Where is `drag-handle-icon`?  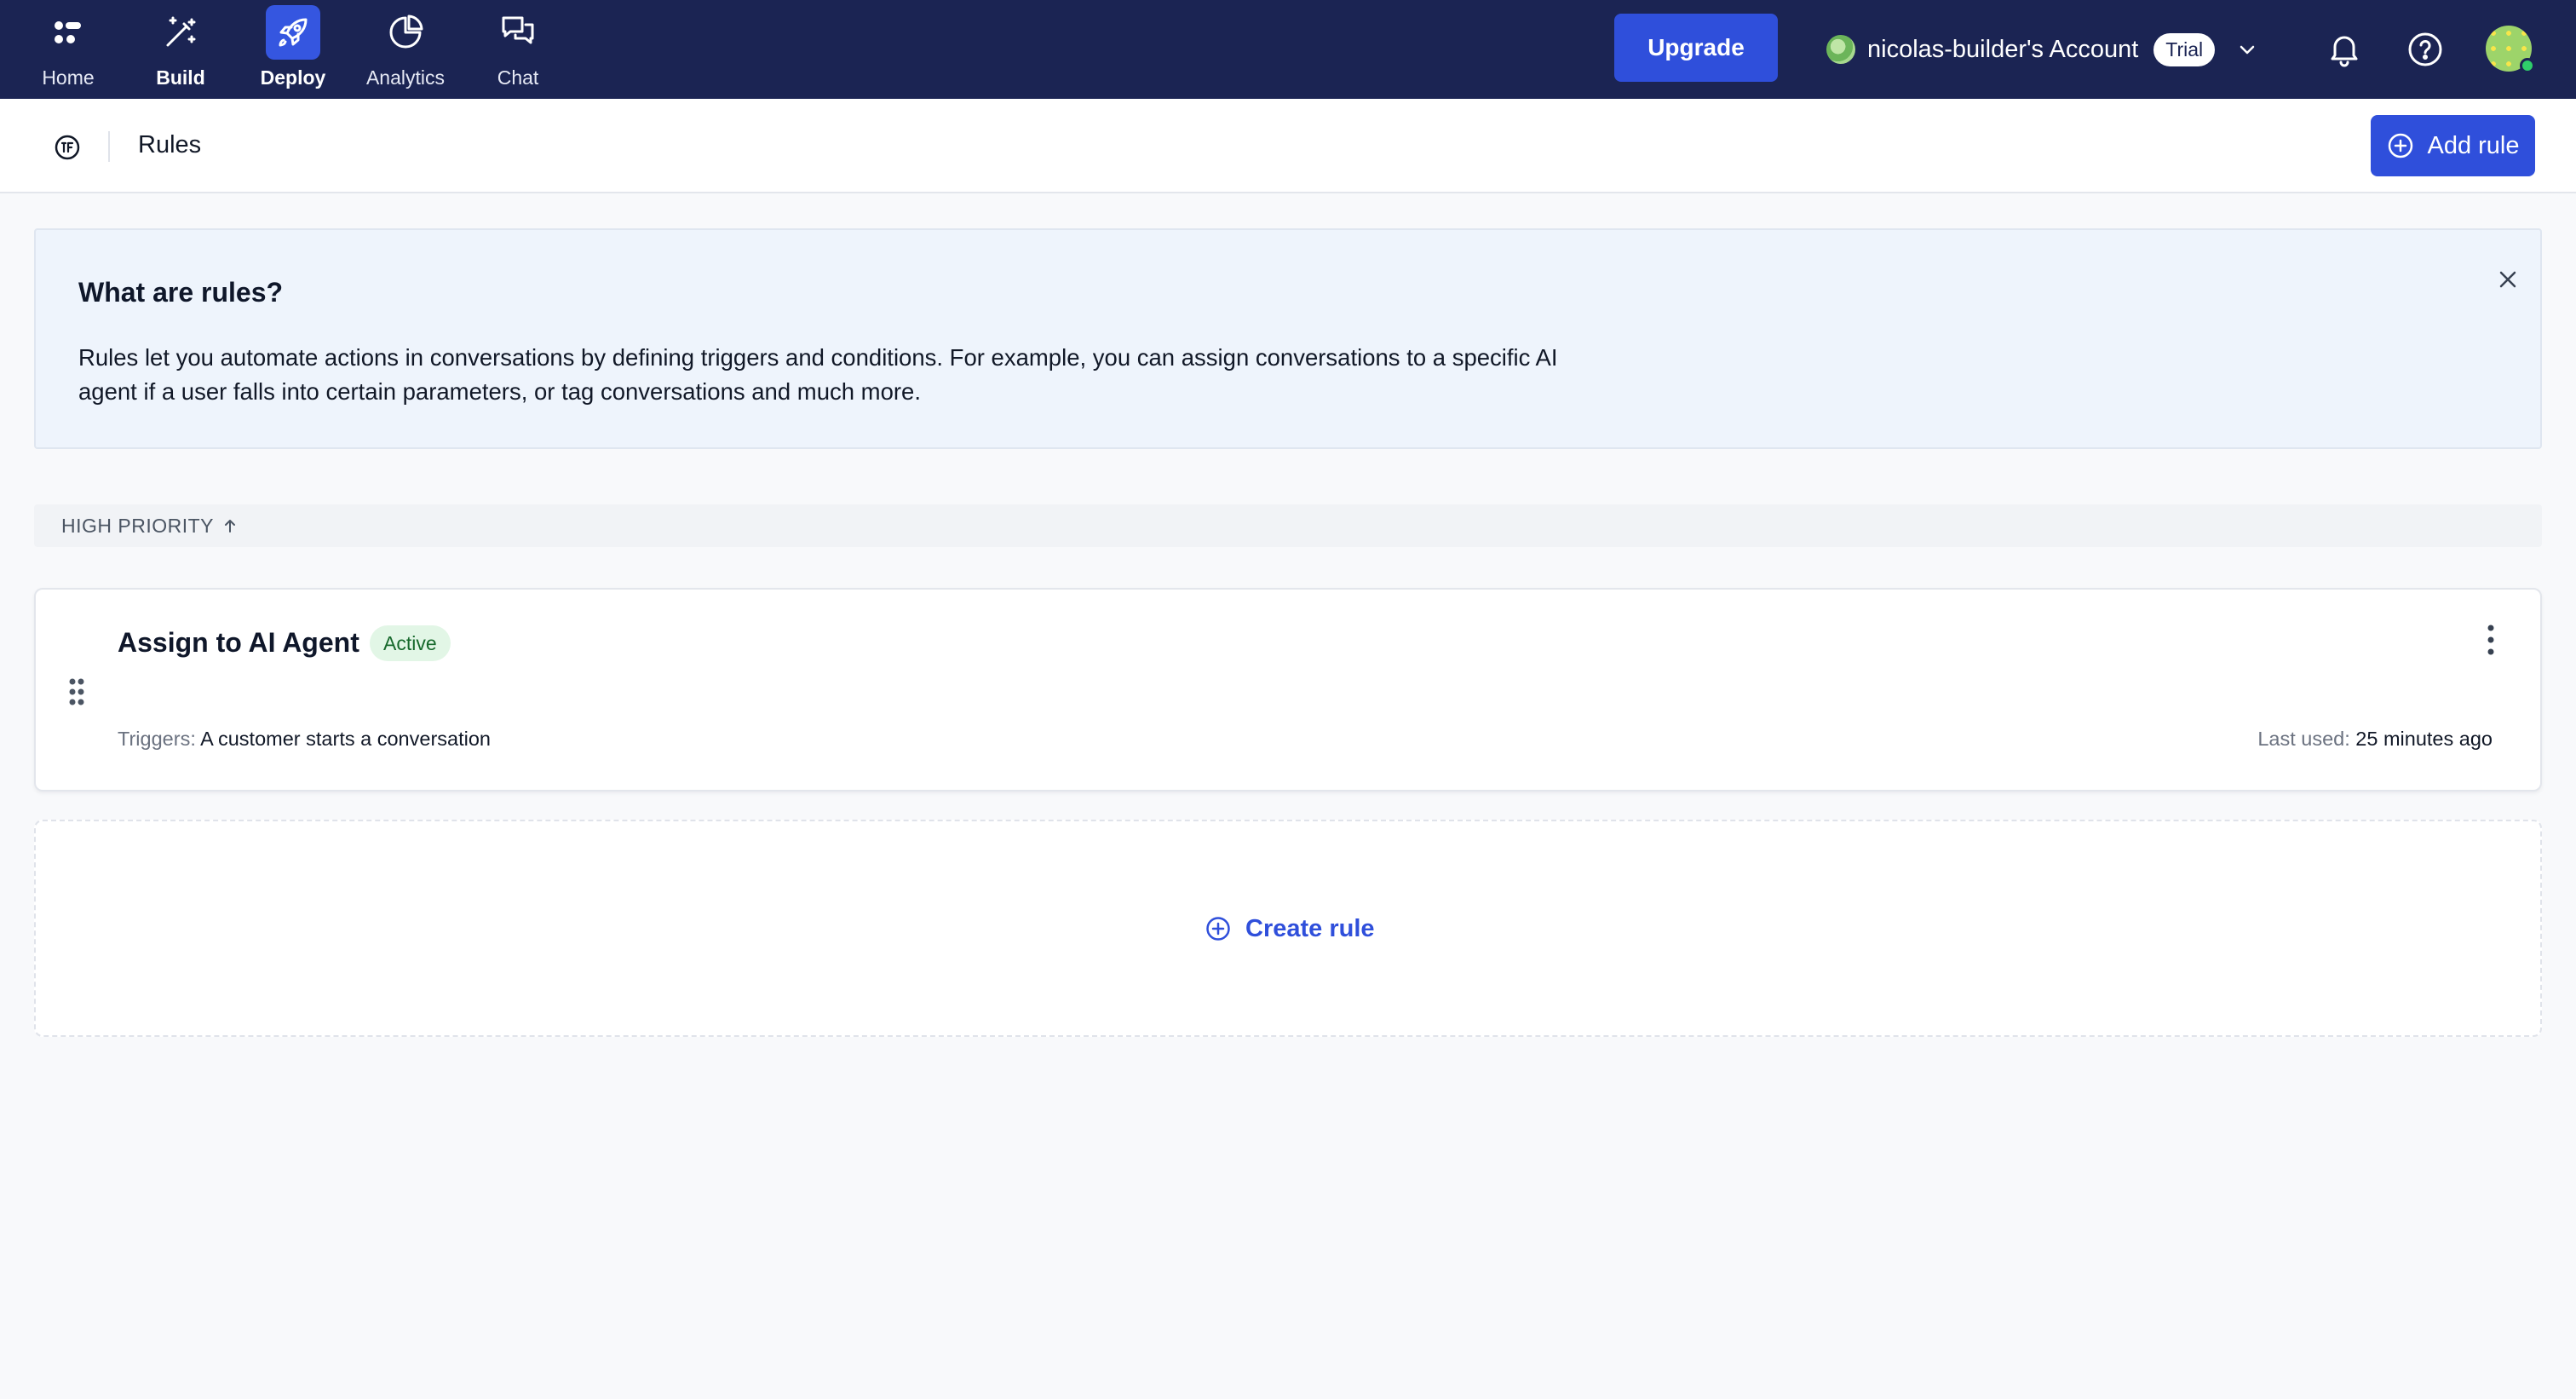 drag-handle-icon is located at coordinates (77, 692).